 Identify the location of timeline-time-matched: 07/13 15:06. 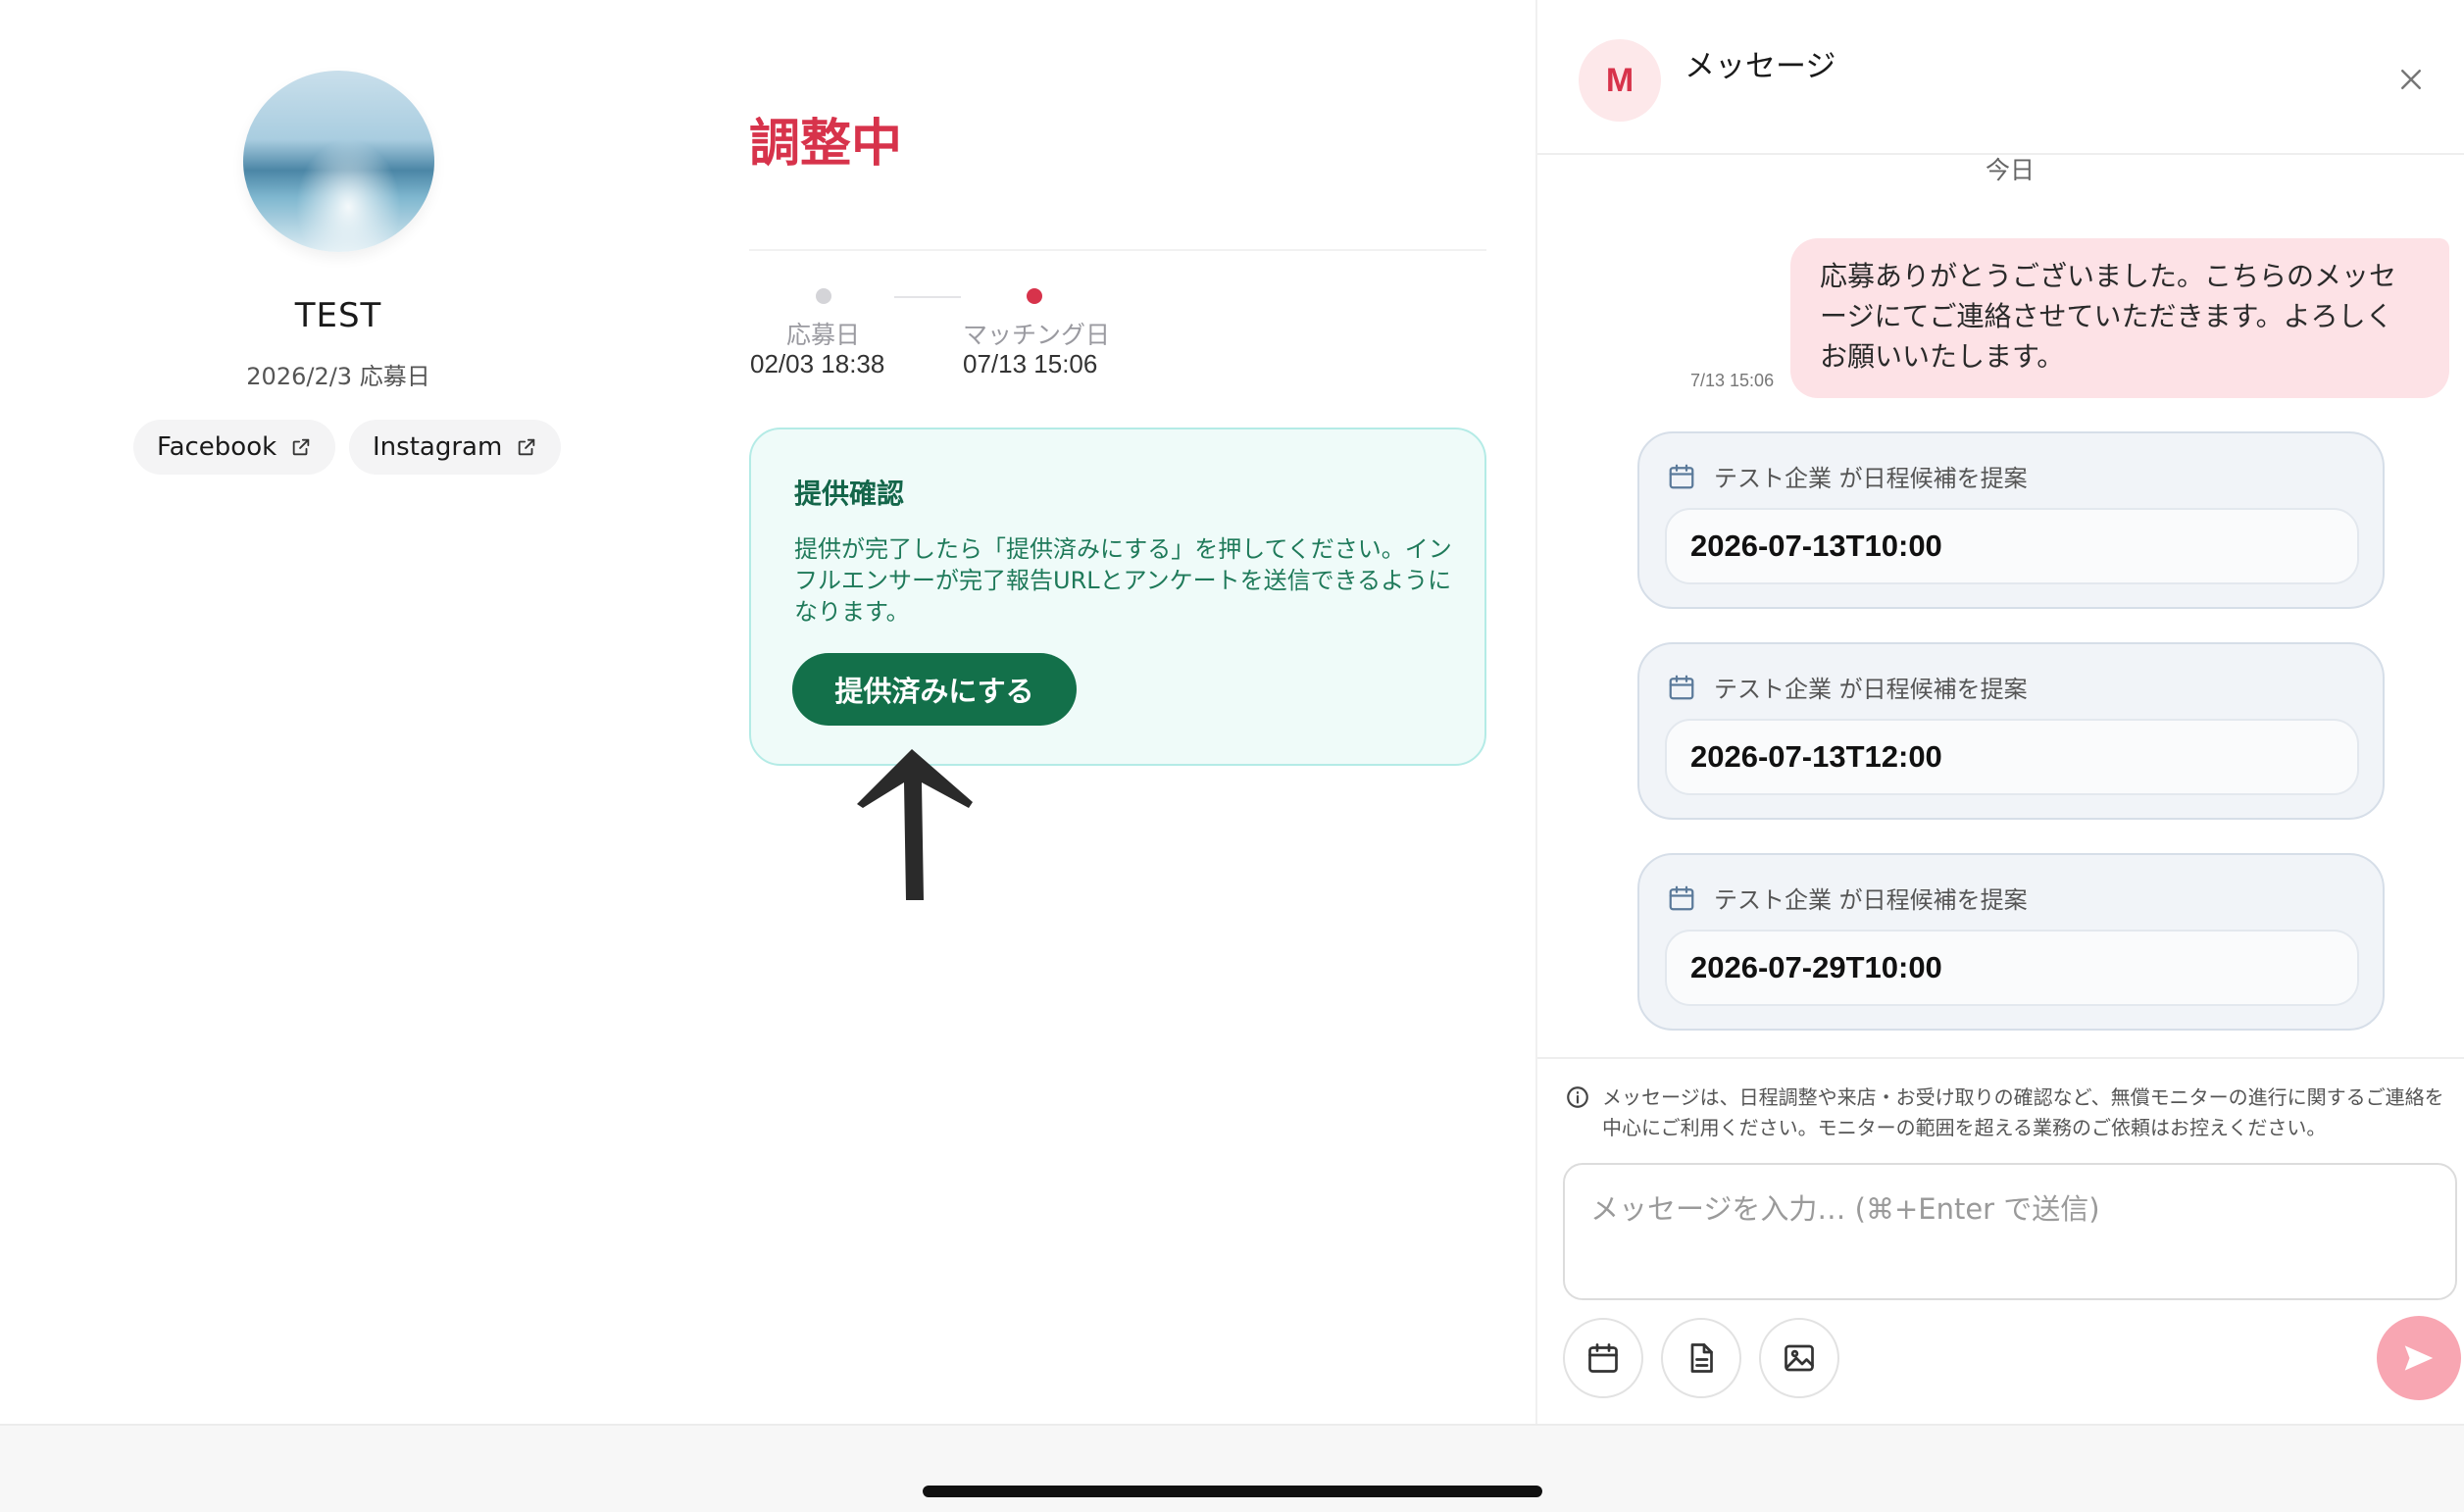
(1030, 363).